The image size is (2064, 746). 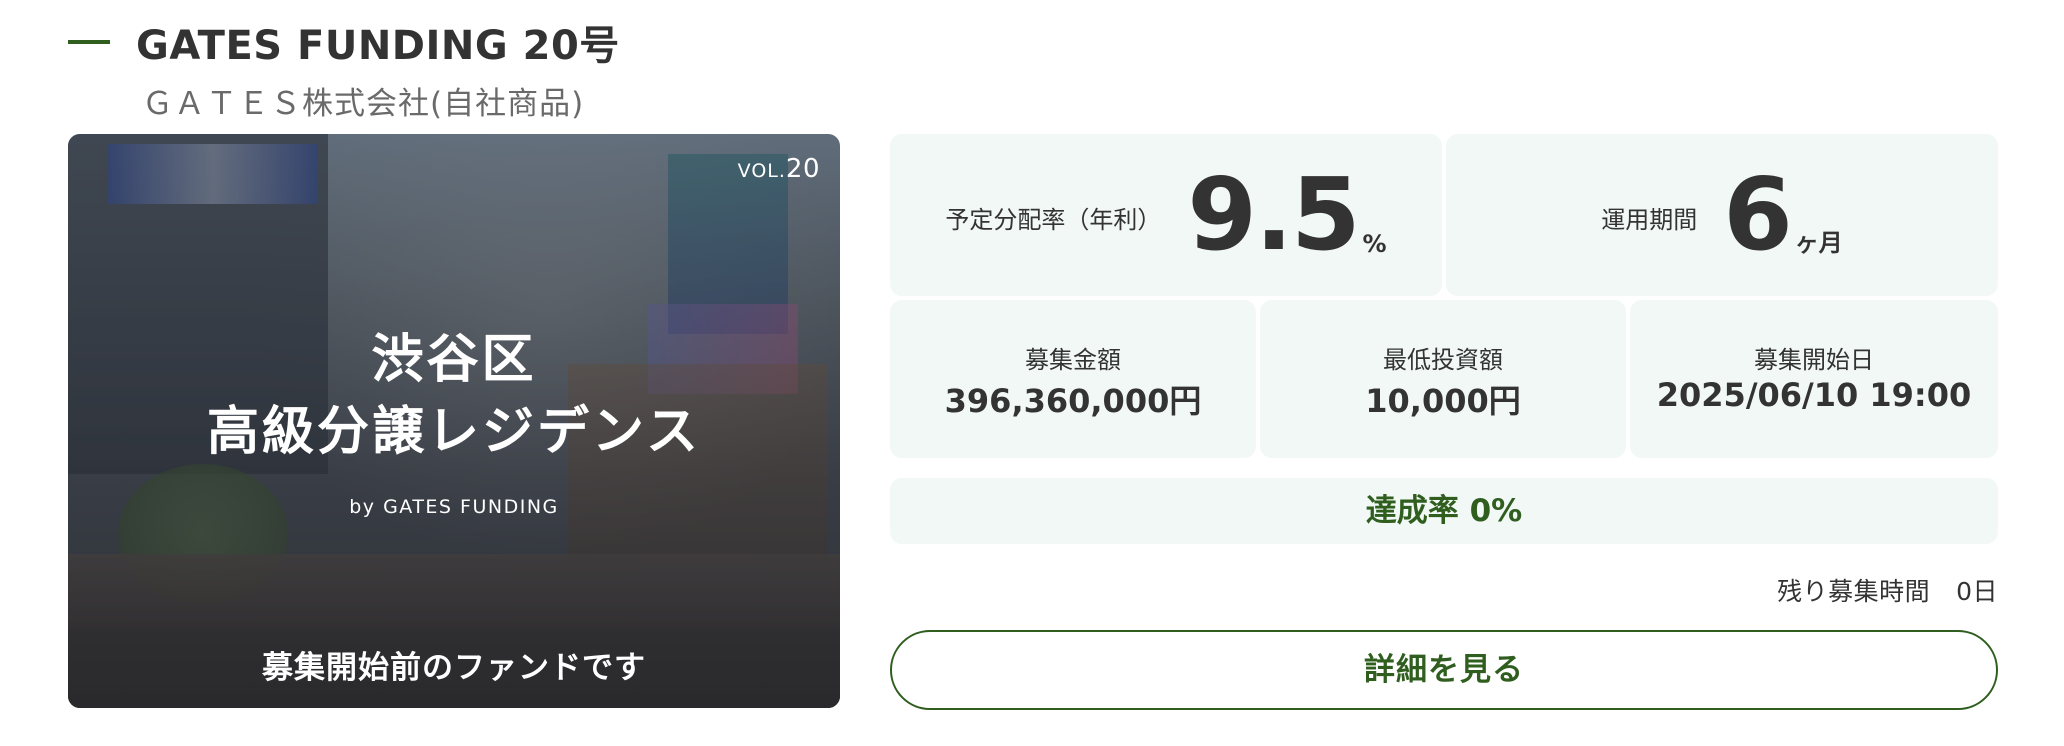 What do you see at coordinates (454, 668) in the screenshot?
I see `status-banner: 募集開始前のファンドです` at bounding box center [454, 668].